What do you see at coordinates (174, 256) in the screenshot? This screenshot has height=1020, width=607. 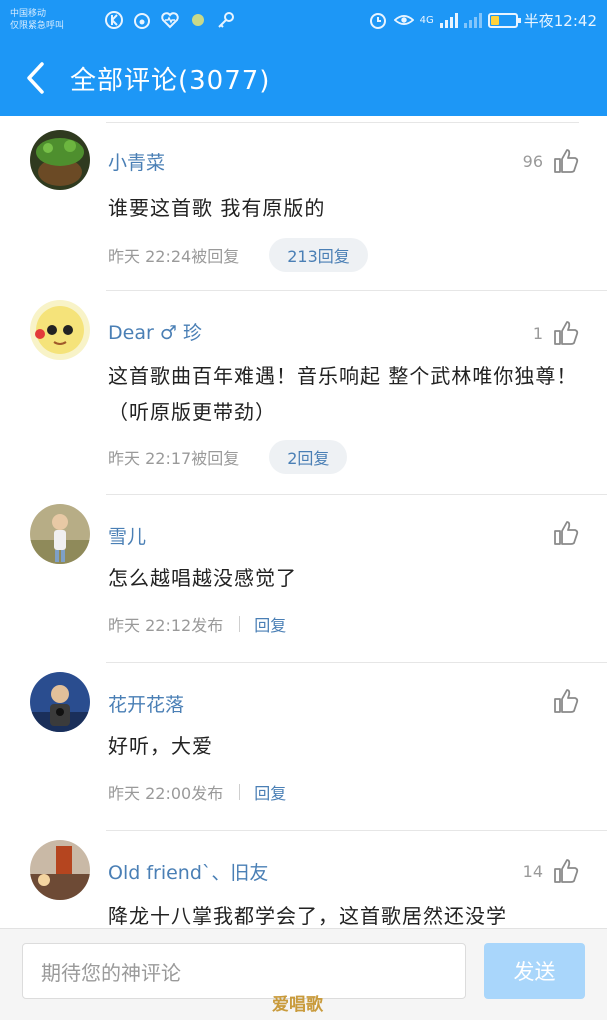 I see `comment-time: 昨天 22:24被回复` at bounding box center [174, 256].